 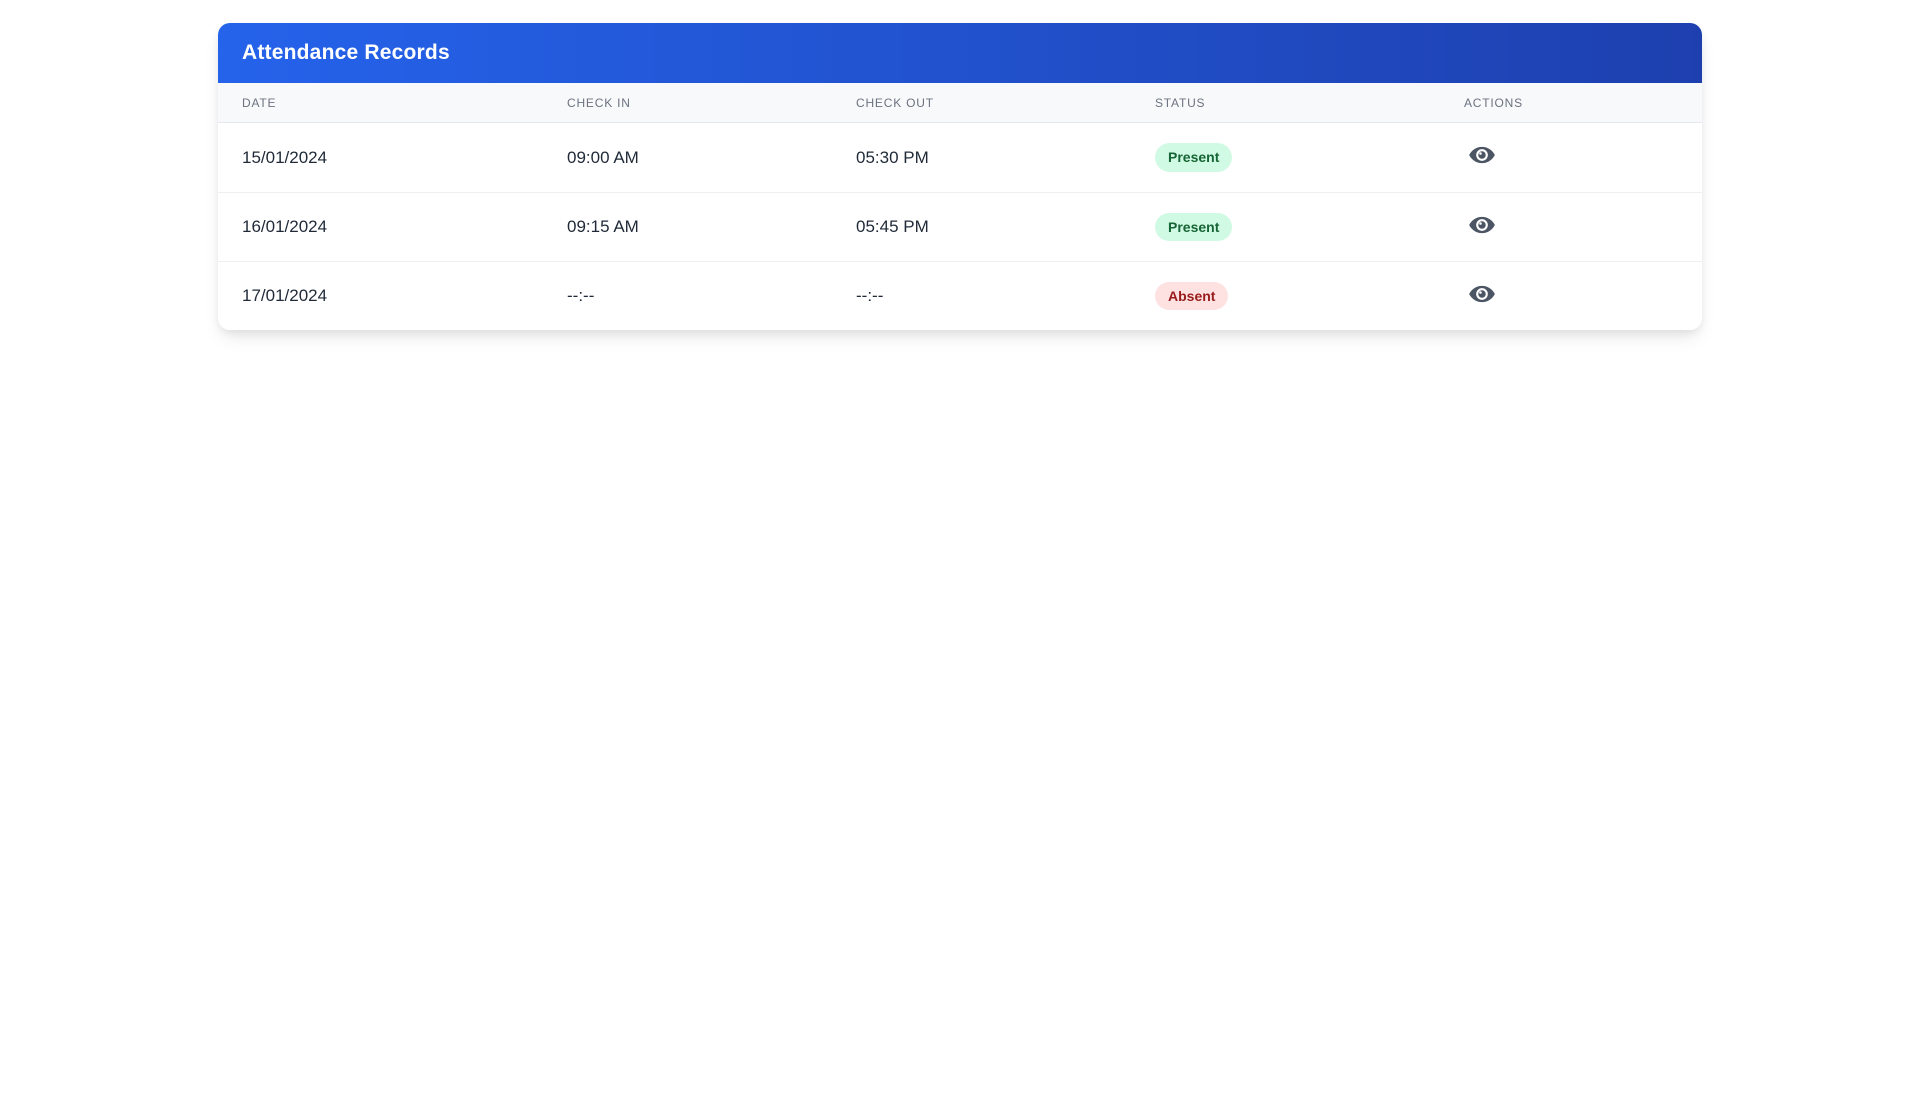 I want to click on table-row: 15/01/2024 09:00 AM 05:30 PM Present, so click(x=960, y=157).